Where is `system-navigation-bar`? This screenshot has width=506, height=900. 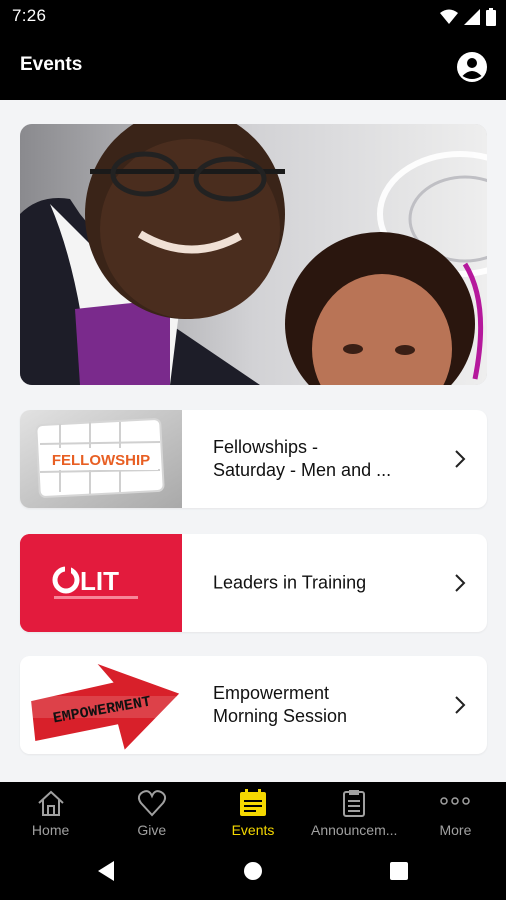 system-navigation-bar is located at coordinates (253, 872).